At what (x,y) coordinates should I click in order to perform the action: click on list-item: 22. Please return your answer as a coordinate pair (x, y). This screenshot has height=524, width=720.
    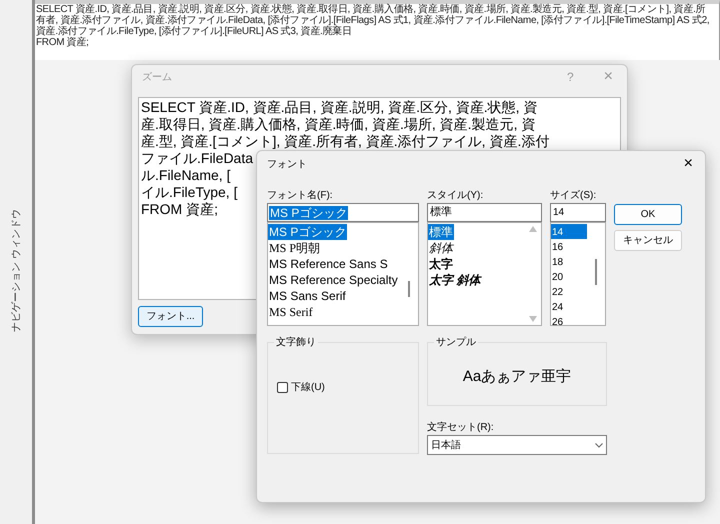
    Looking at the image, I should click on (569, 291).